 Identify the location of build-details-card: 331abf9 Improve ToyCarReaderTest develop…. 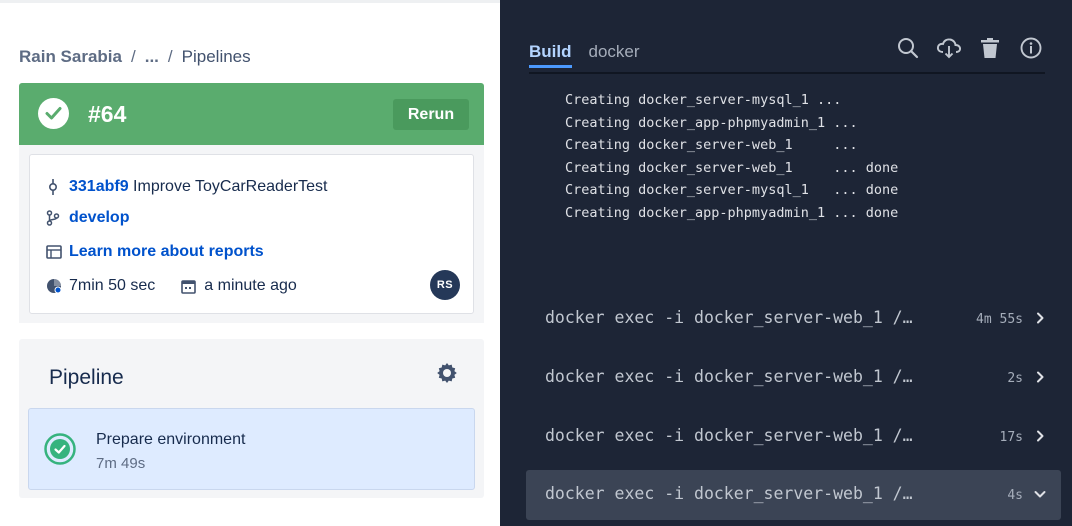
(251, 234).